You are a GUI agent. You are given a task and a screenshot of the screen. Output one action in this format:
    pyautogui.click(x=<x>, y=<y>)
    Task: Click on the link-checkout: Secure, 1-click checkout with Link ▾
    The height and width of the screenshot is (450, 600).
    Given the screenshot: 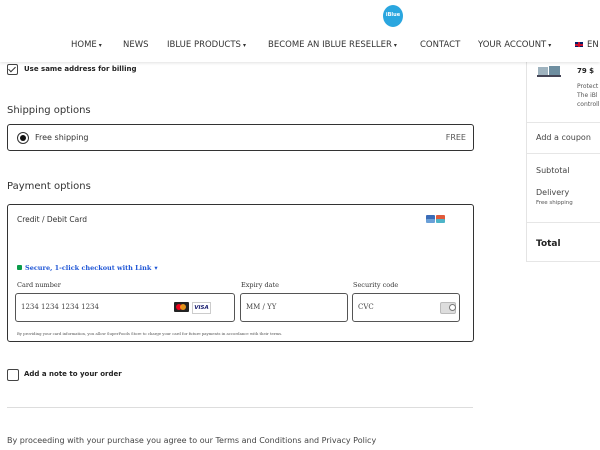 What is the action you would take?
    pyautogui.click(x=87, y=268)
    